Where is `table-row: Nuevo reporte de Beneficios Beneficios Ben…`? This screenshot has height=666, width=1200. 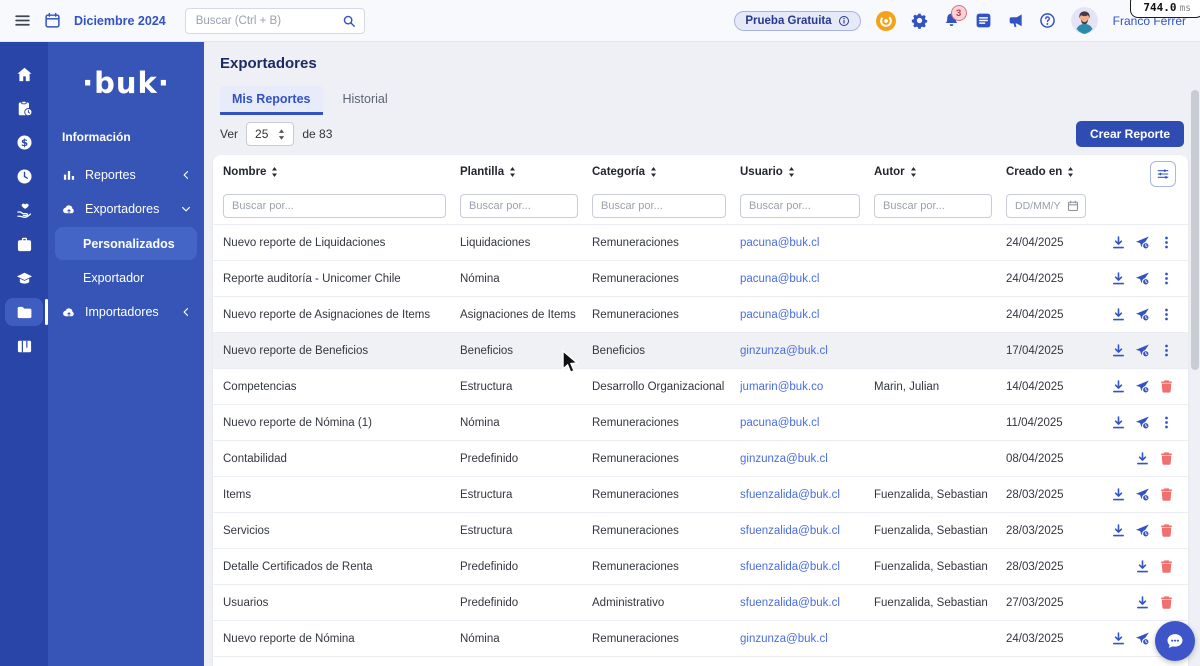
table-row: Nuevo reporte de Beneficios Beneficios Ben… is located at coordinates (700, 351).